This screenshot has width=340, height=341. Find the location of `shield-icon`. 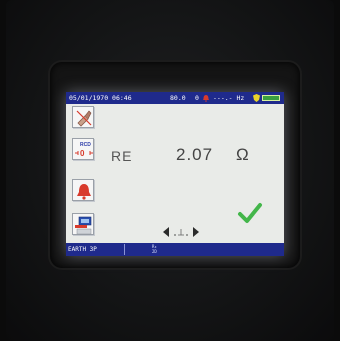

shield-icon is located at coordinates (256, 98).